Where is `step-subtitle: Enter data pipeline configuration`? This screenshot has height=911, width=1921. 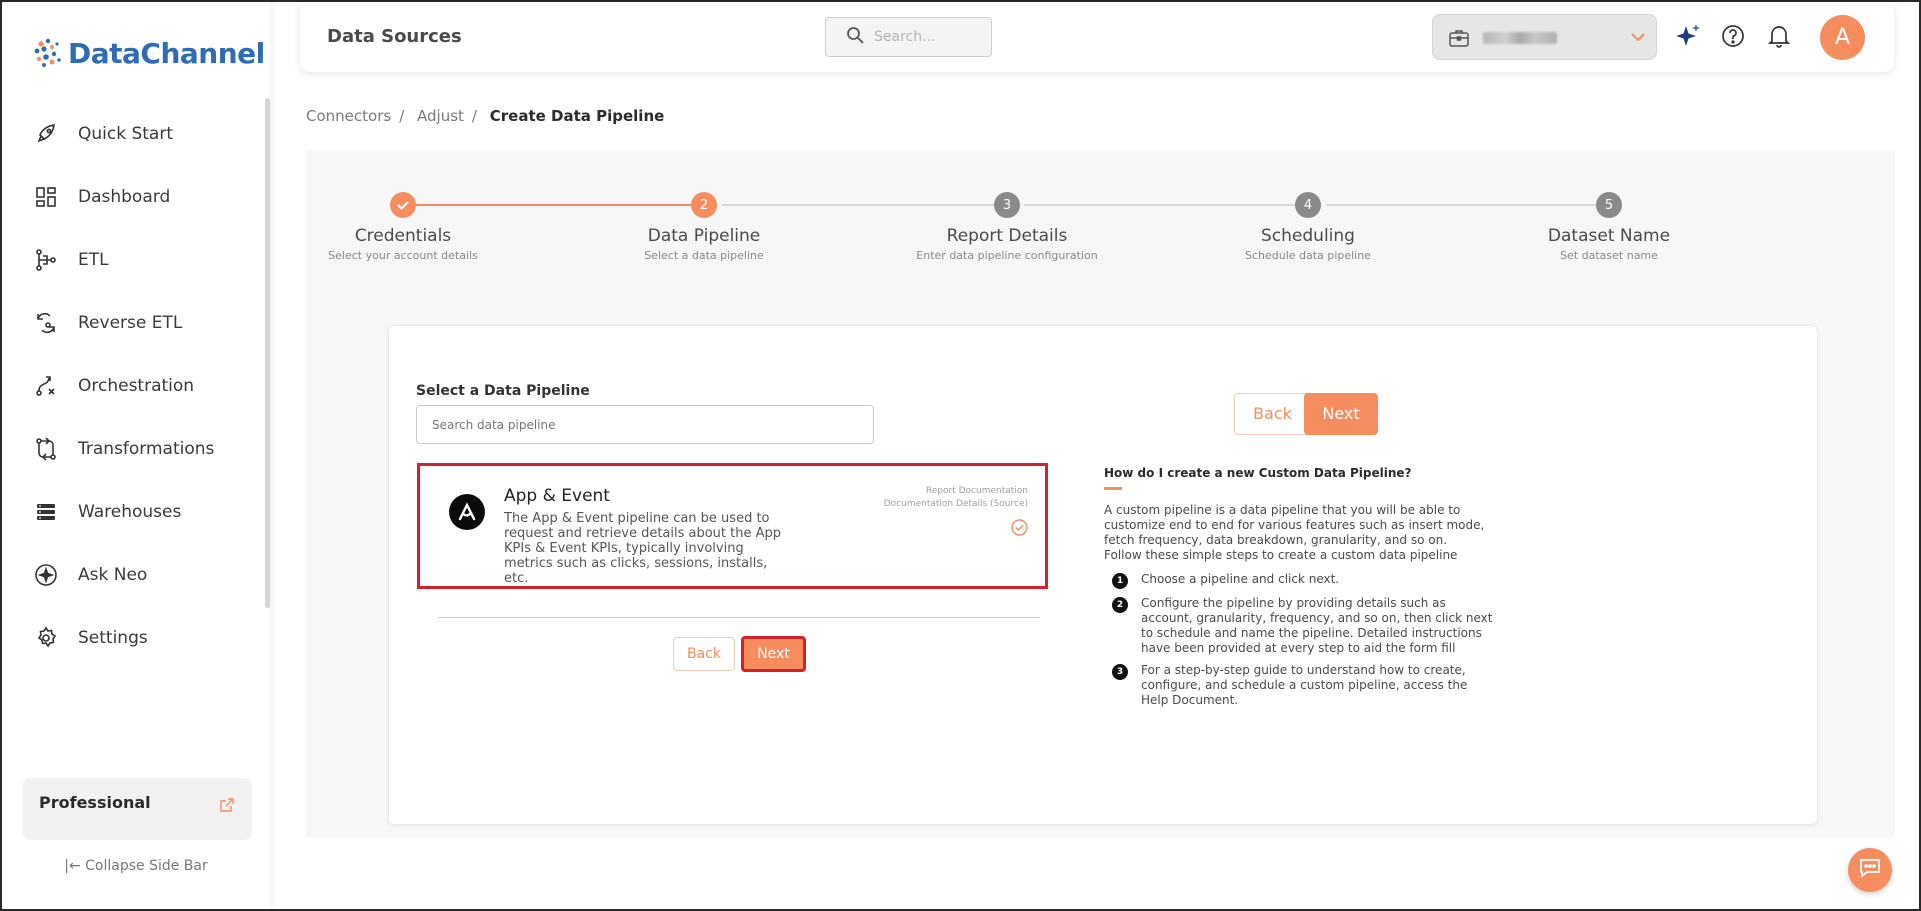
step-subtitle: Enter data pipeline configuration is located at coordinates (1007, 255).